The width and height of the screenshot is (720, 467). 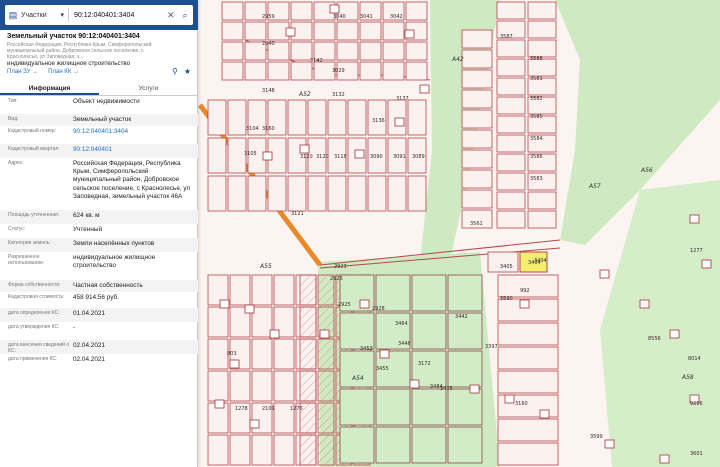 What do you see at coordinates (185, 15) in the screenshot?
I see `search-icon: ⌕` at bounding box center [185, 15].